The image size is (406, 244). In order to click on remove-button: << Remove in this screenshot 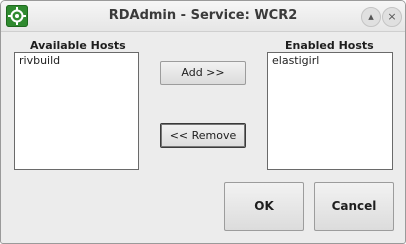, I will do `click(203, 135)`.